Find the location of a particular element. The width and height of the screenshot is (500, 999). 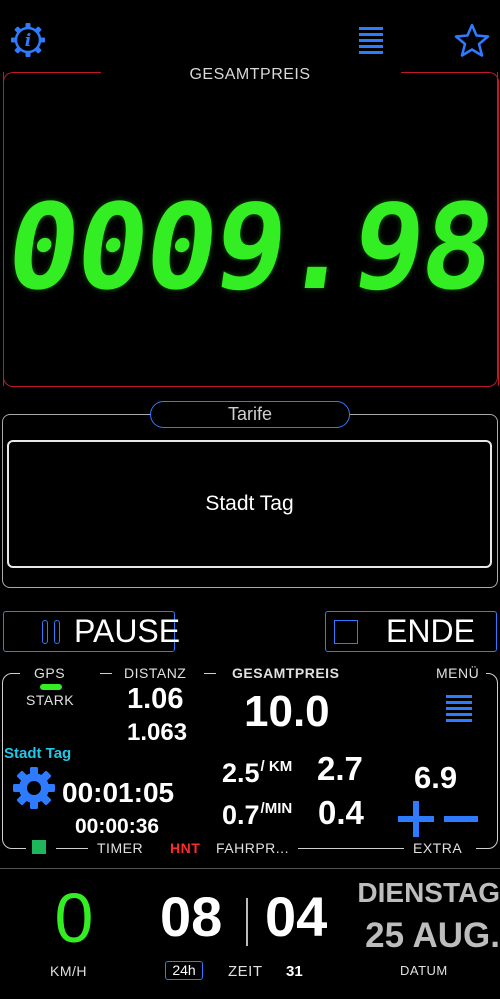

star-icon is located at coordinates (472, 40).